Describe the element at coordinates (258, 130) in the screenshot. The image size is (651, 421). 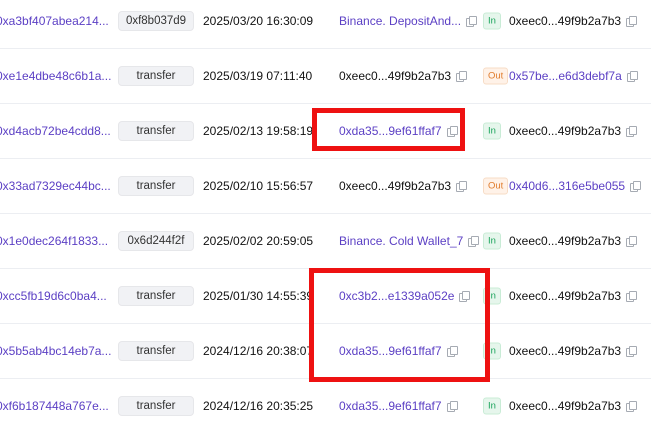
I see `tx-date: 2025/02/13 19:58:19` at that location.